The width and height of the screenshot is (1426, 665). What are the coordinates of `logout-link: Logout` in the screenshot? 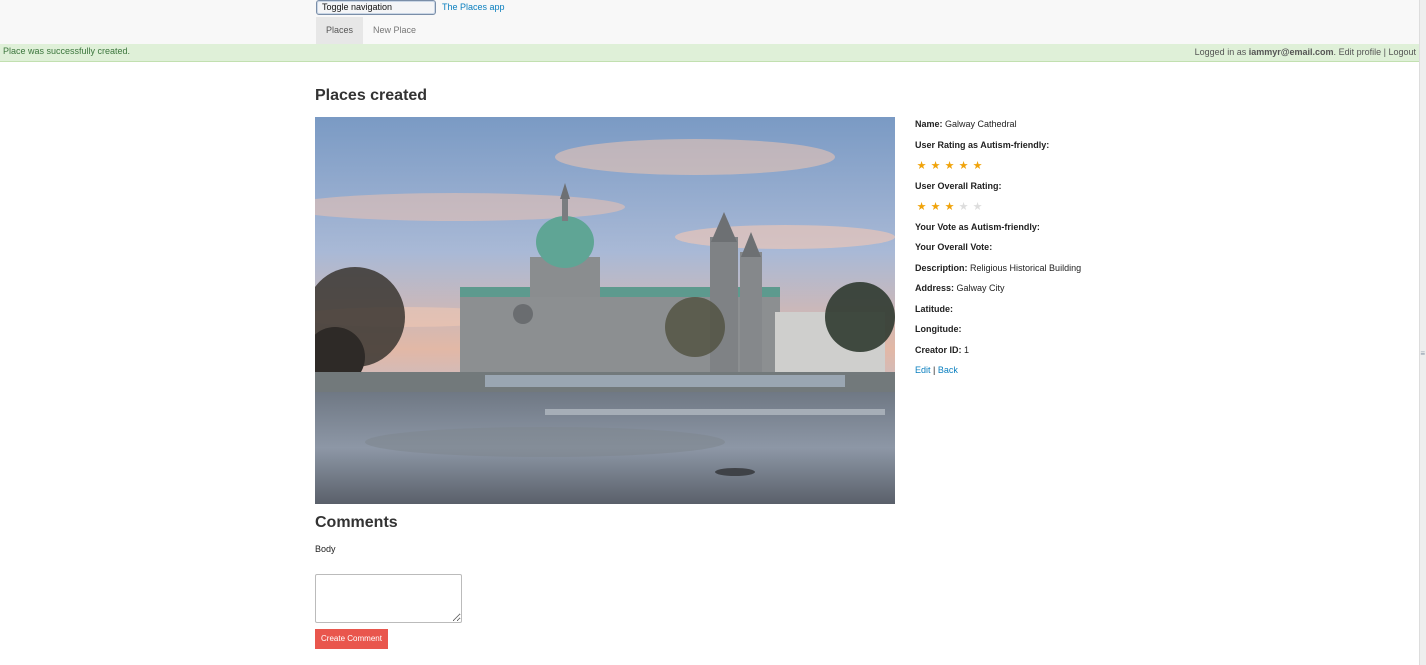 It's located at (1402, 52).